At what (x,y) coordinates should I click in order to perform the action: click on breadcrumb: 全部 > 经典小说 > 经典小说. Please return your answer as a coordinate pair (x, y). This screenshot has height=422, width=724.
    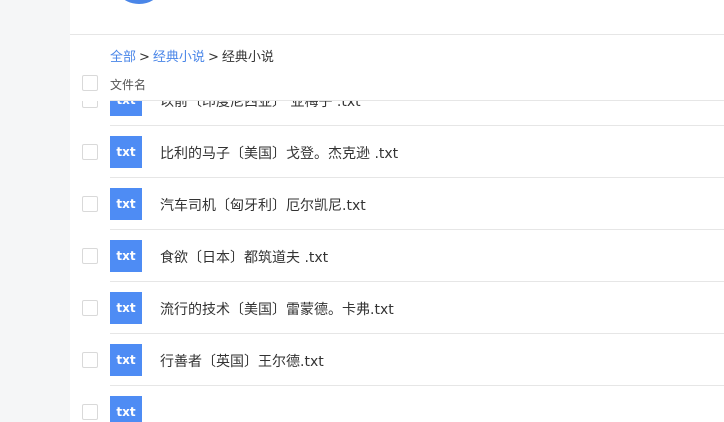
    Looking at the image, I should click on (192, 55).